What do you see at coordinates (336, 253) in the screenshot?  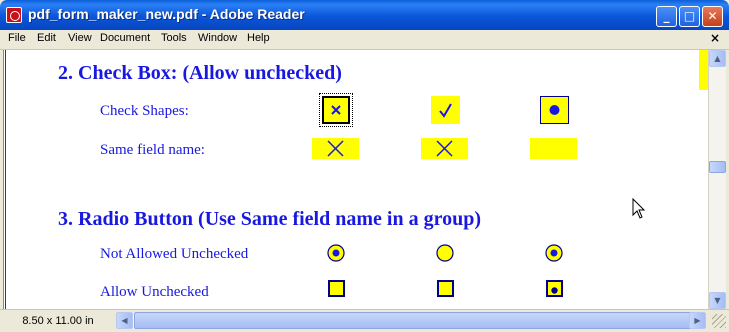 I see `radio-button-1a` at bounding box center [336, 253].